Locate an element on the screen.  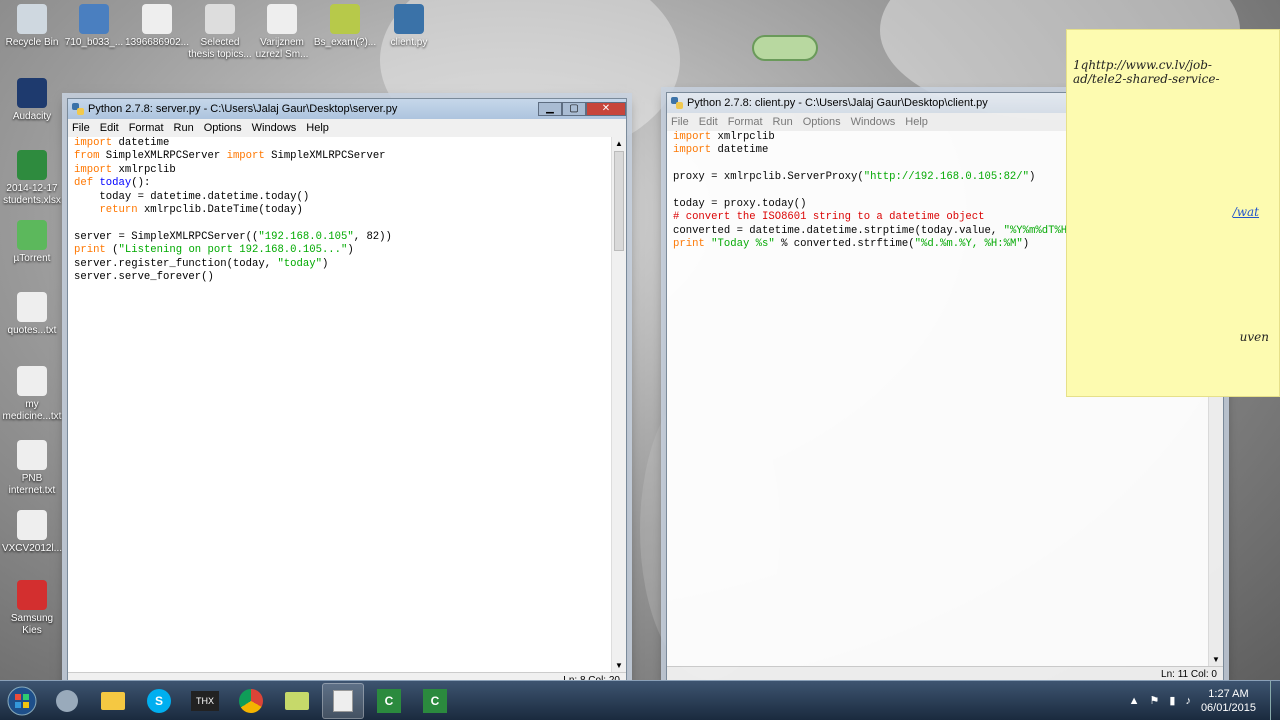
desktop-icon: Audacity is located at coordinates (32, 100).